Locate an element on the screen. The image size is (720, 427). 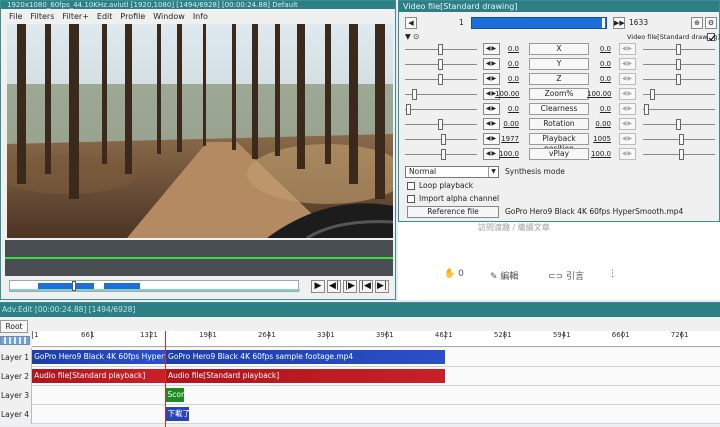
menu-edit: Edit is located at coordinates (105, 17).